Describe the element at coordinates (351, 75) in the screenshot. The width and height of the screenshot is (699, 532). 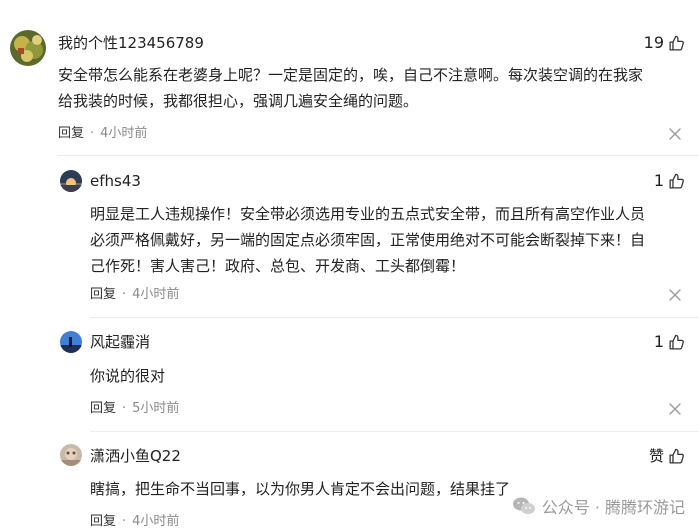
I see `comment-text-line: 安全带怎么能系在老婆身上呢？一定是固定的，唉，自己不注意啊。每次装空调的在我家` at that location.